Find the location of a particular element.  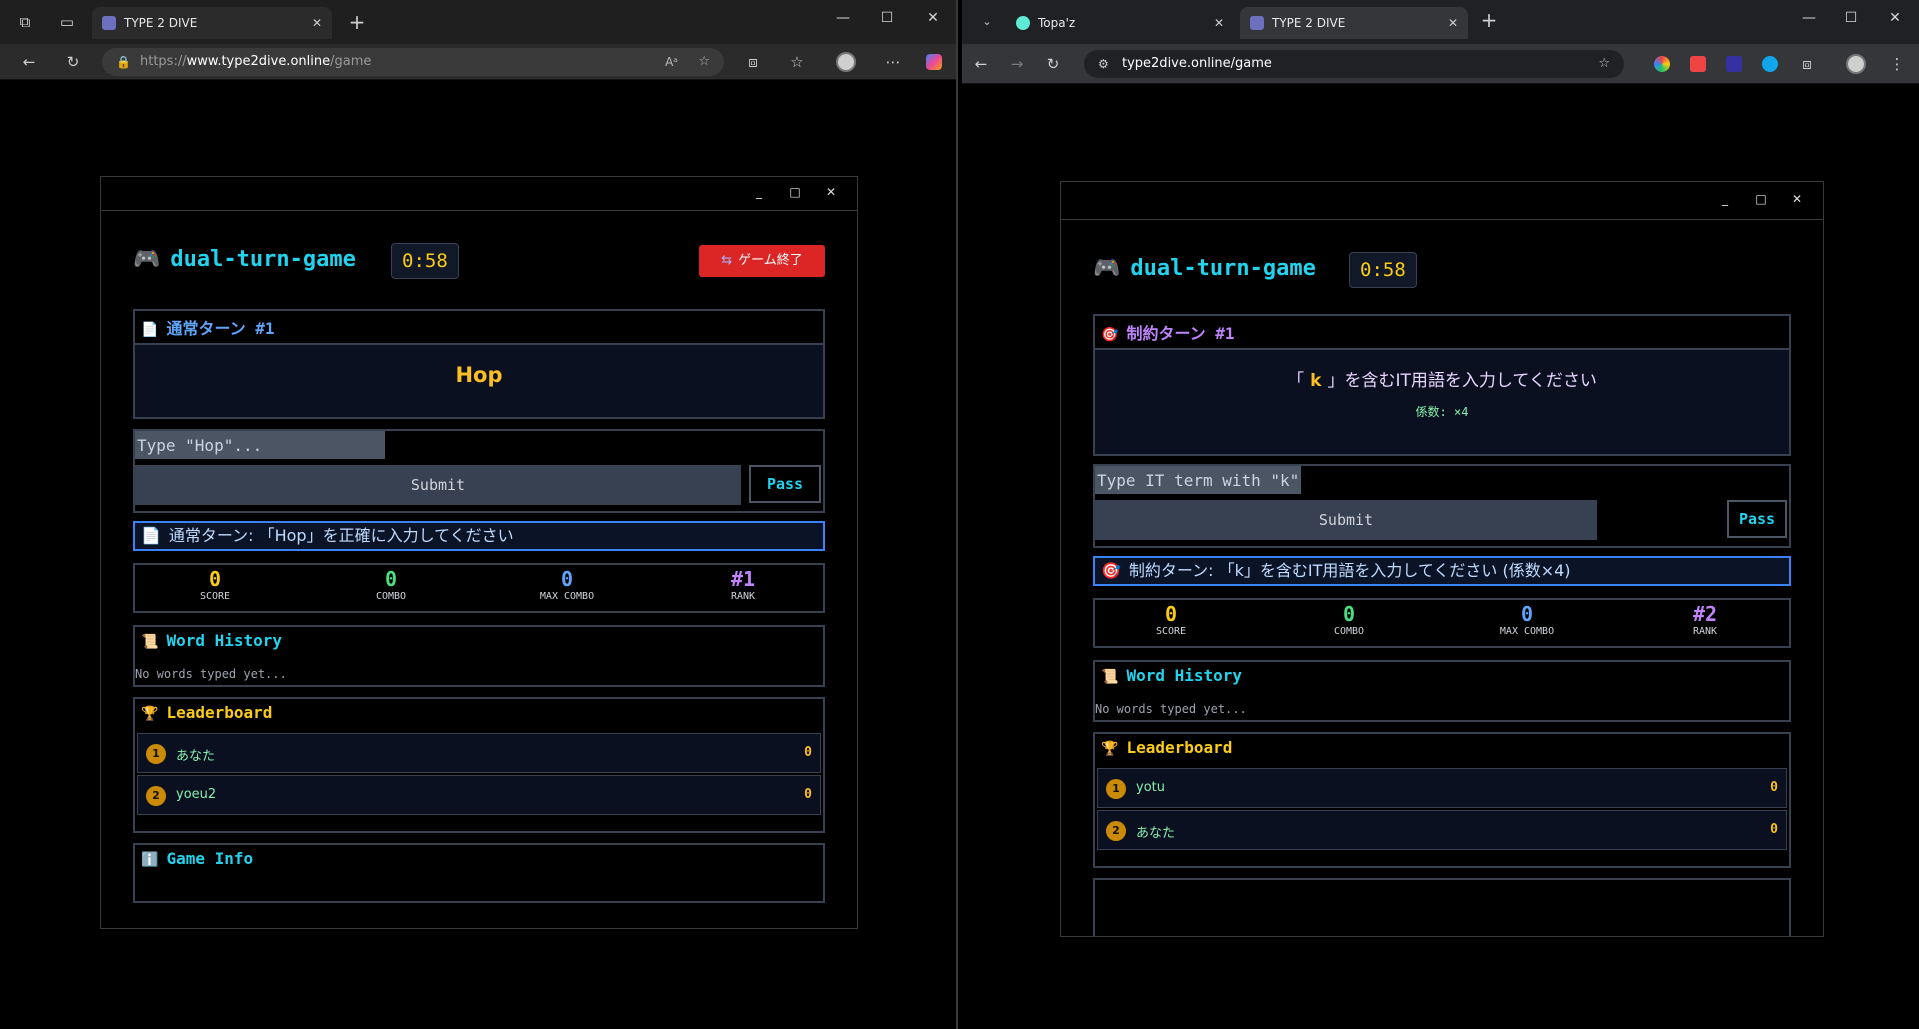

leaderboard: 🏆 Leaderboard 1 あなた 0 2 yoeu2 0 is located at coordinates (479, 765).